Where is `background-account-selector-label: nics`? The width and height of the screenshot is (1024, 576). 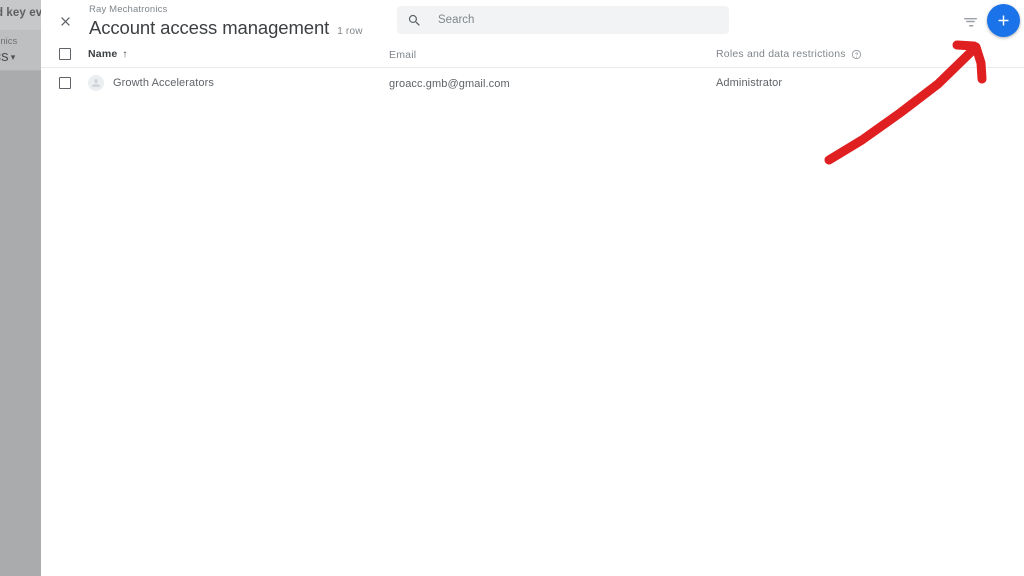 background-account-selector-label: nics is located at coordinates (4, 56).